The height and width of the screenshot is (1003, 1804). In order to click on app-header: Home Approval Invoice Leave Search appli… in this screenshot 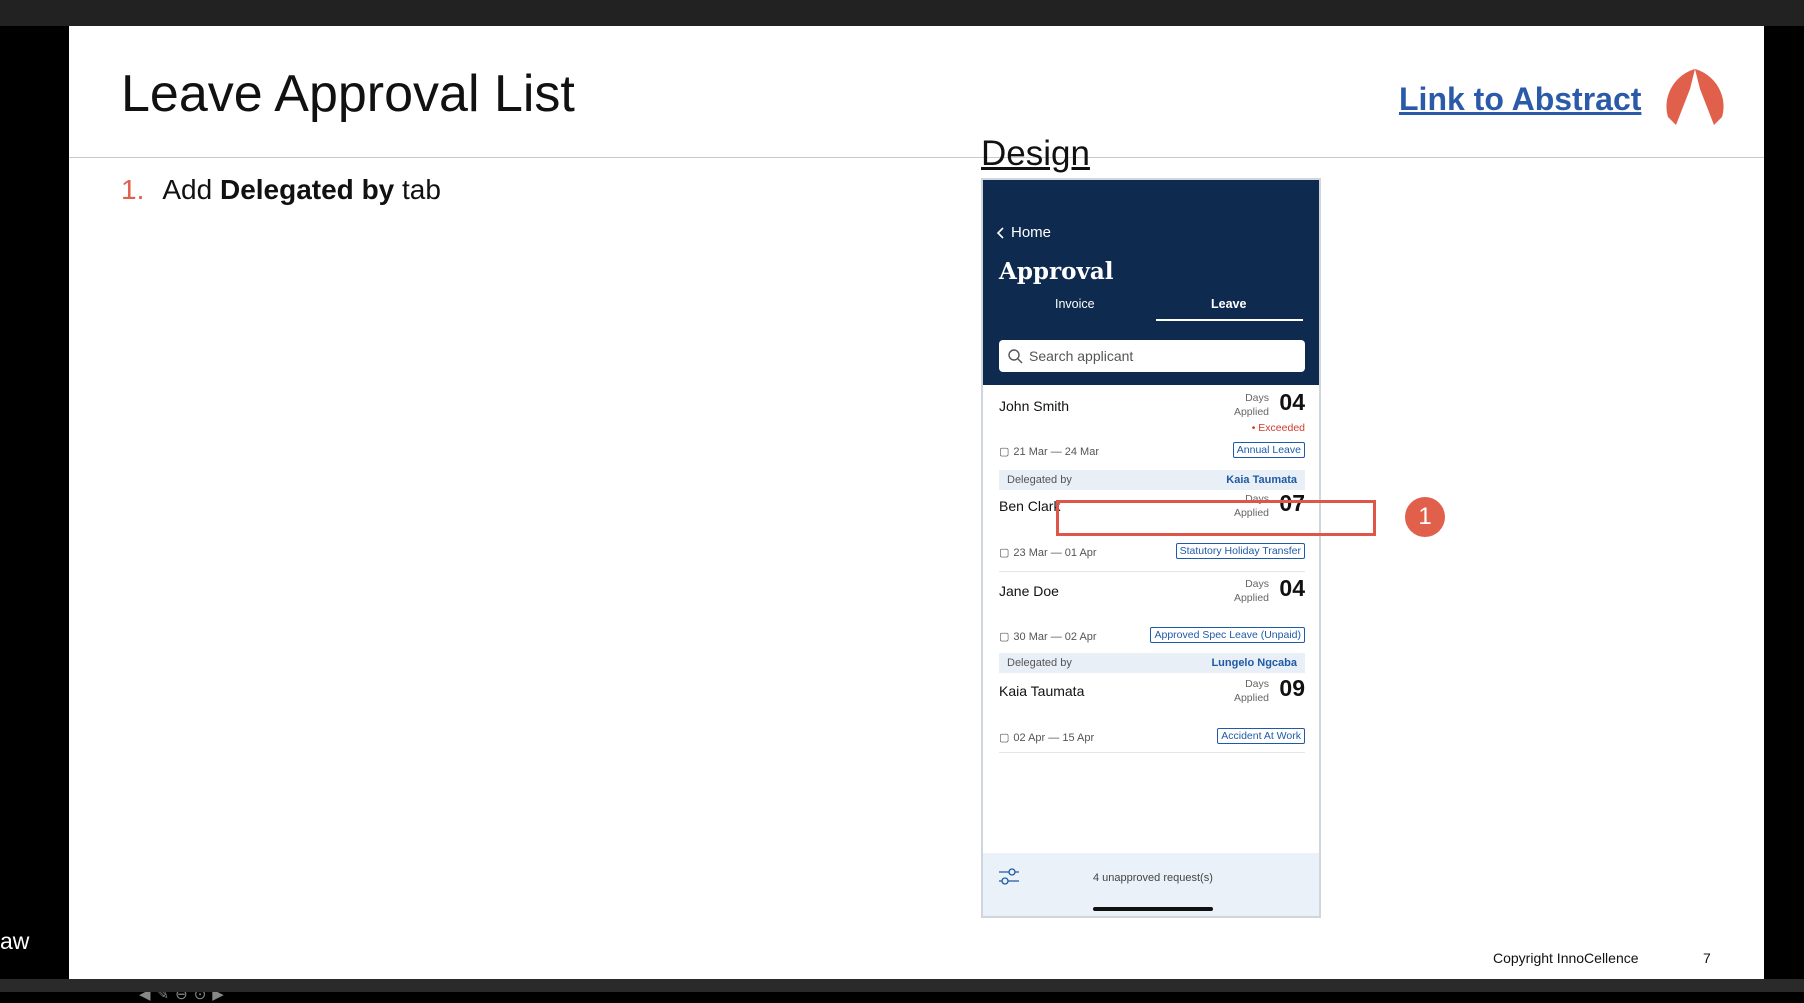, I will do `click(1151, 282)`.